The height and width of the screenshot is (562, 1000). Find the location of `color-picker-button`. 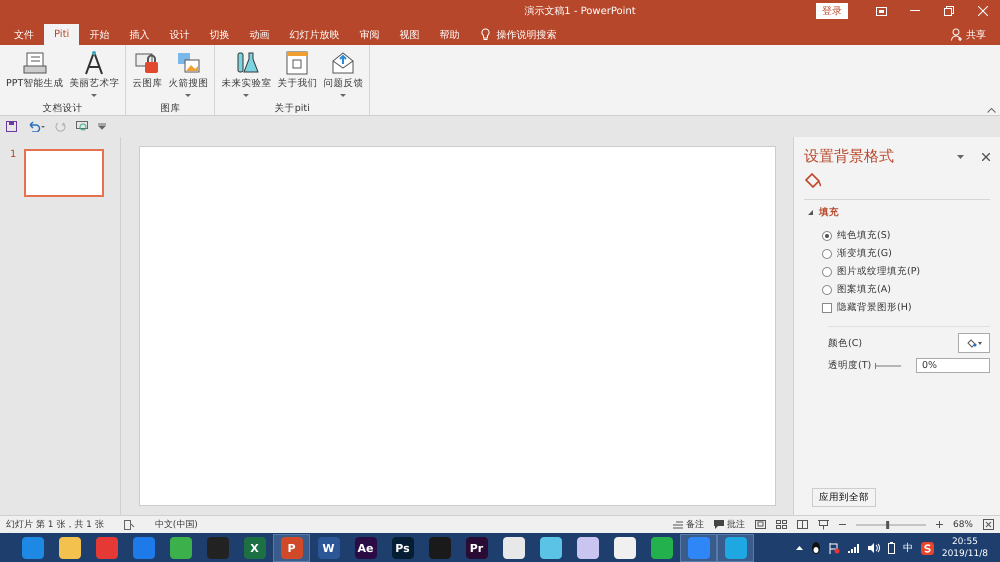

color-picker-button is located at coordinates (974, 343).